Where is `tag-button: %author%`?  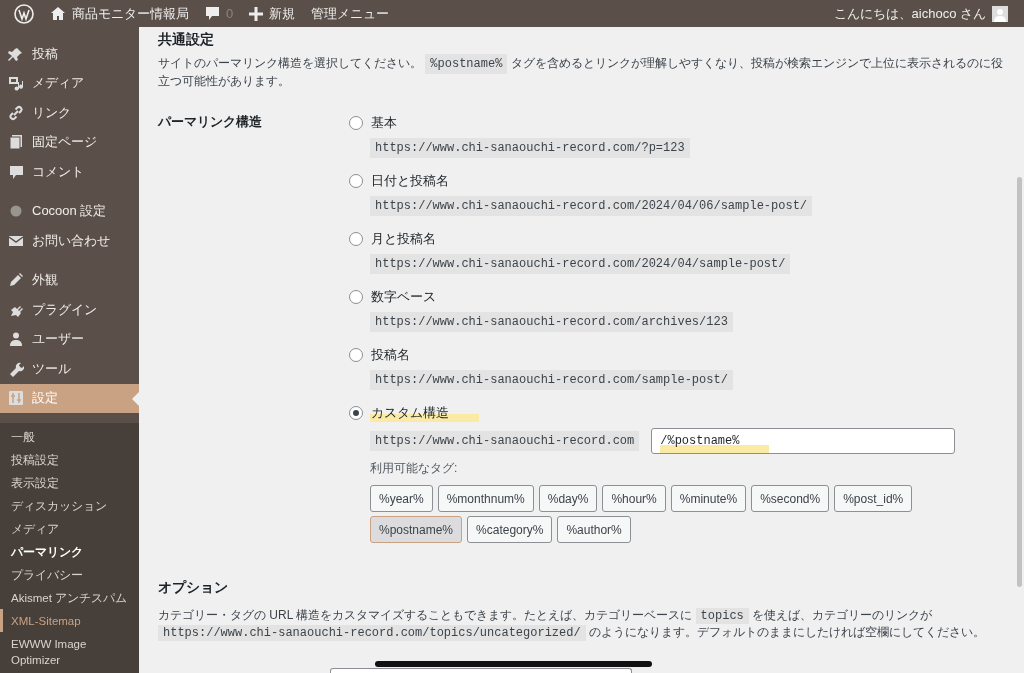 tag-button: %author% is located at coordinates (594, 529).